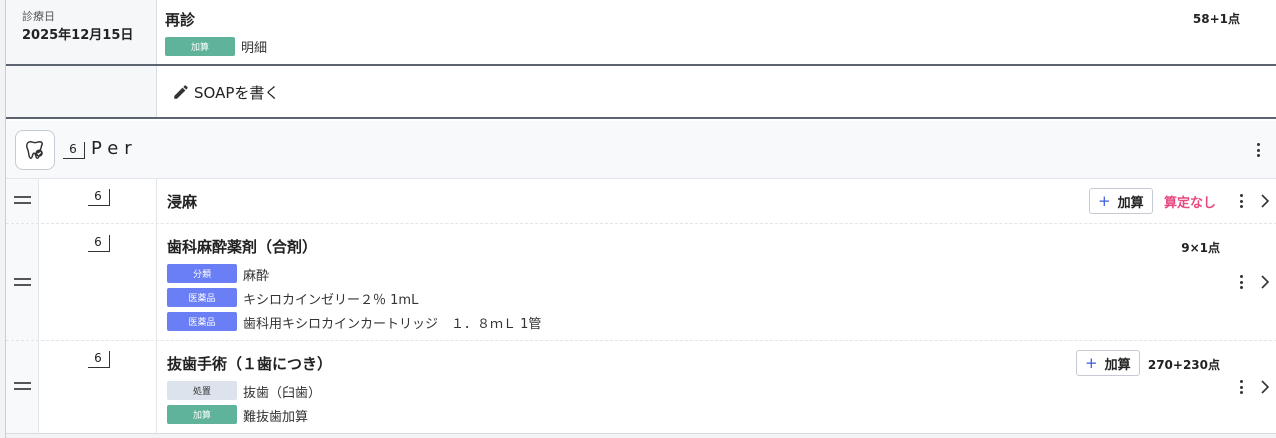 Image resolution: width=1276 pixels, height=438 pixels. Describe the element at coordinates (282, 393) in the screenshot. I see `detail-text: 抜歯（臼歯）` at that location.